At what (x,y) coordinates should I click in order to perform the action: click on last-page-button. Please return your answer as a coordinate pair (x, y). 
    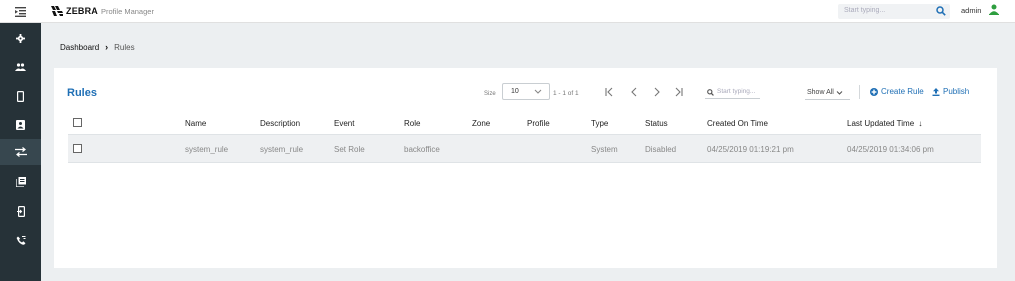
    Looking at the image, I should click on (679, 92).